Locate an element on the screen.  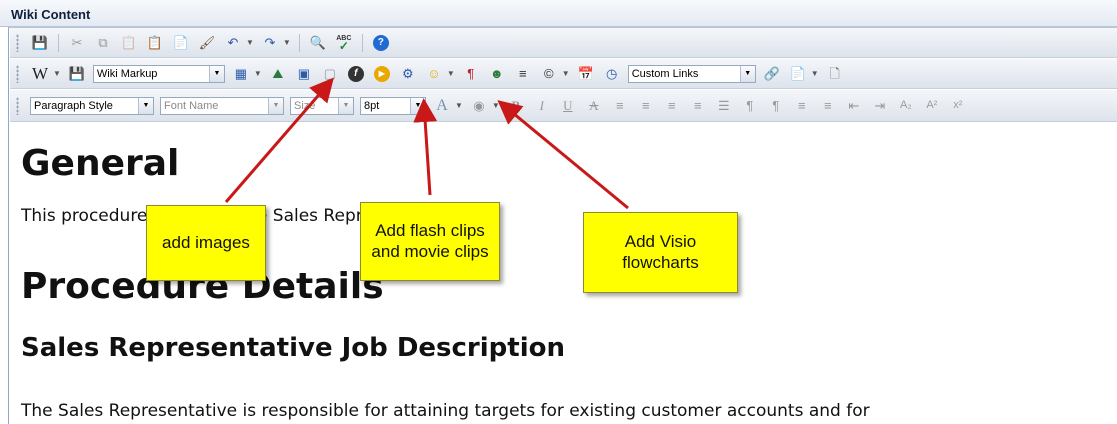
help-icon: ? is located at coordinates (381, 43).